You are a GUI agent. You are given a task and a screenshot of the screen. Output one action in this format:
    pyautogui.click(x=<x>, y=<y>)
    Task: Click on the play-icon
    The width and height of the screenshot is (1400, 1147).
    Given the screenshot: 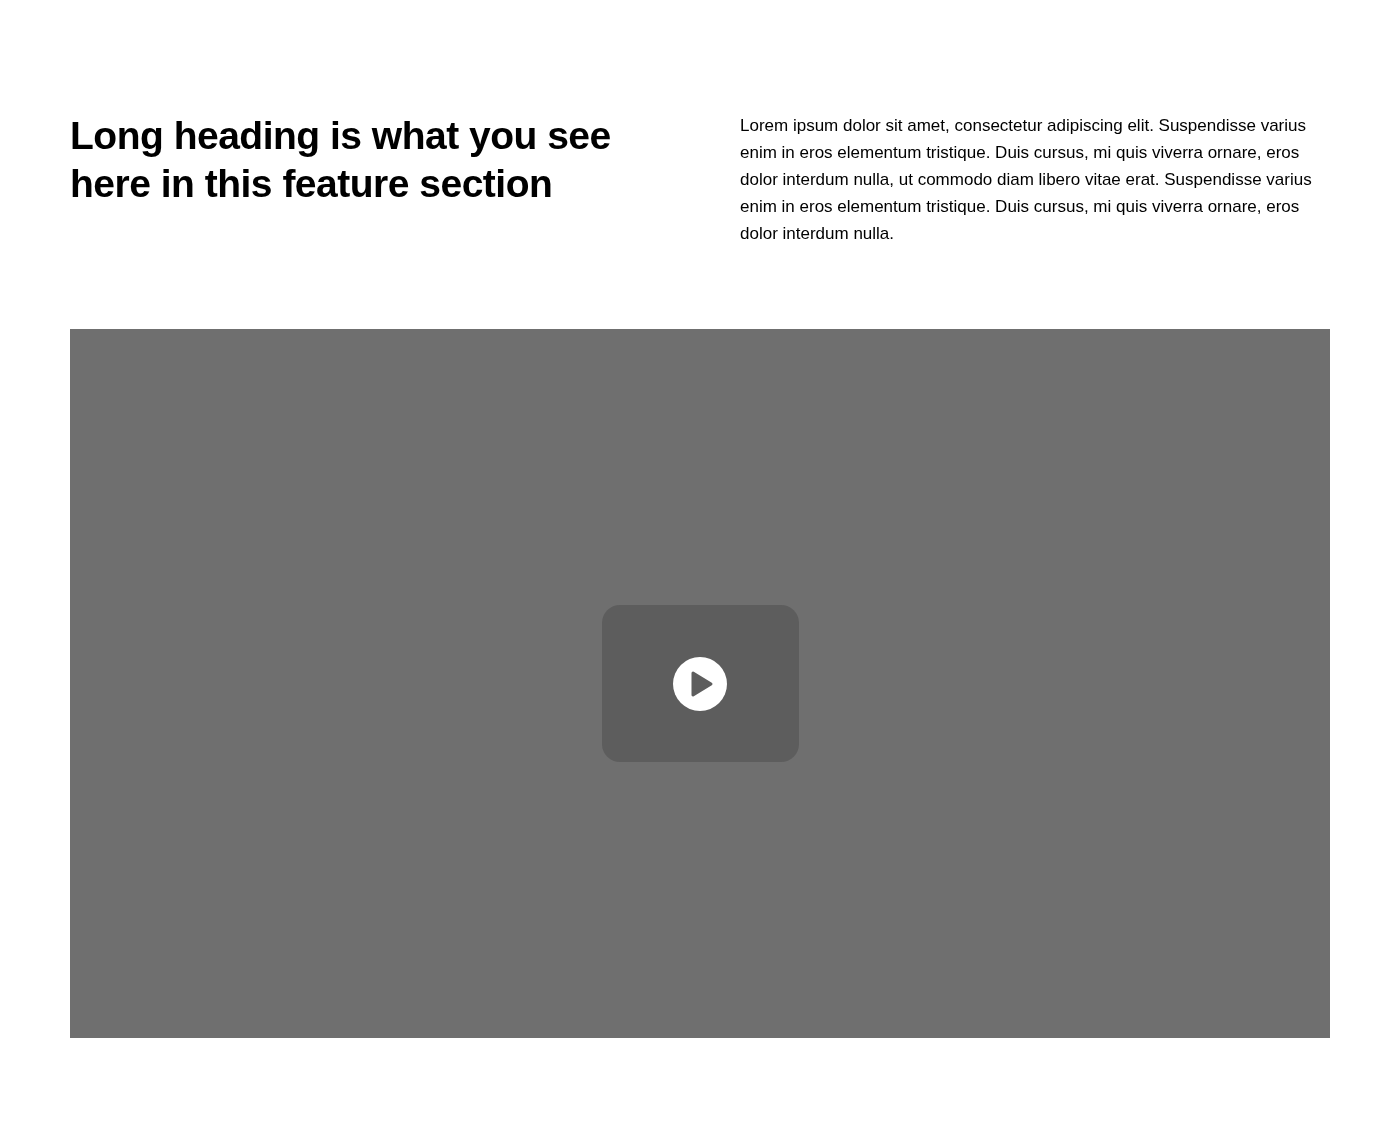 What is the action you would take?
    pyautogui.click(x=700, y=683)
    